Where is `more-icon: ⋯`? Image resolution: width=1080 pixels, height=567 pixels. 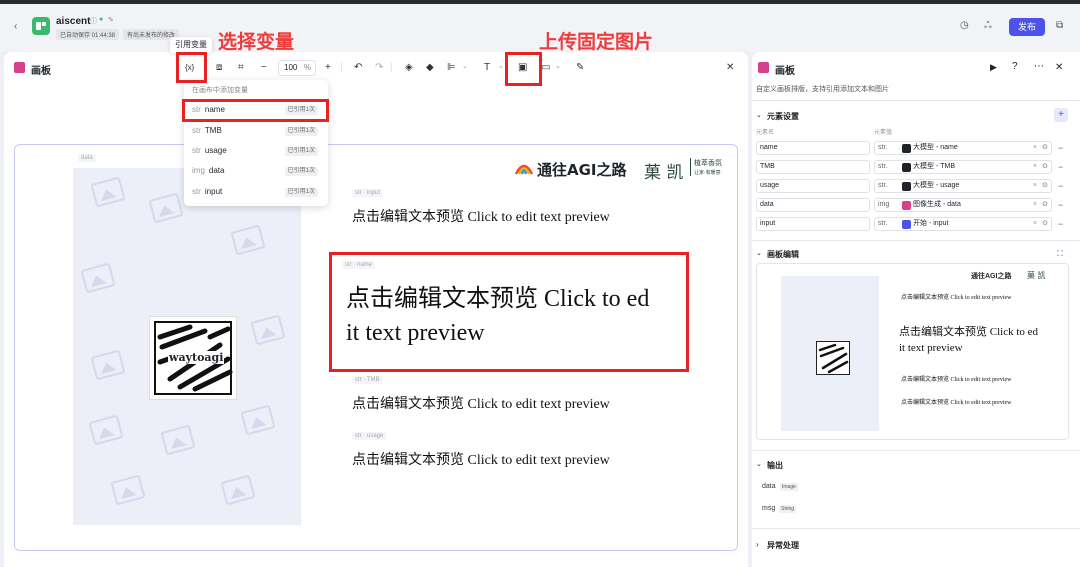
more-icon: ⋯ is located at coordinates (1039, 66).